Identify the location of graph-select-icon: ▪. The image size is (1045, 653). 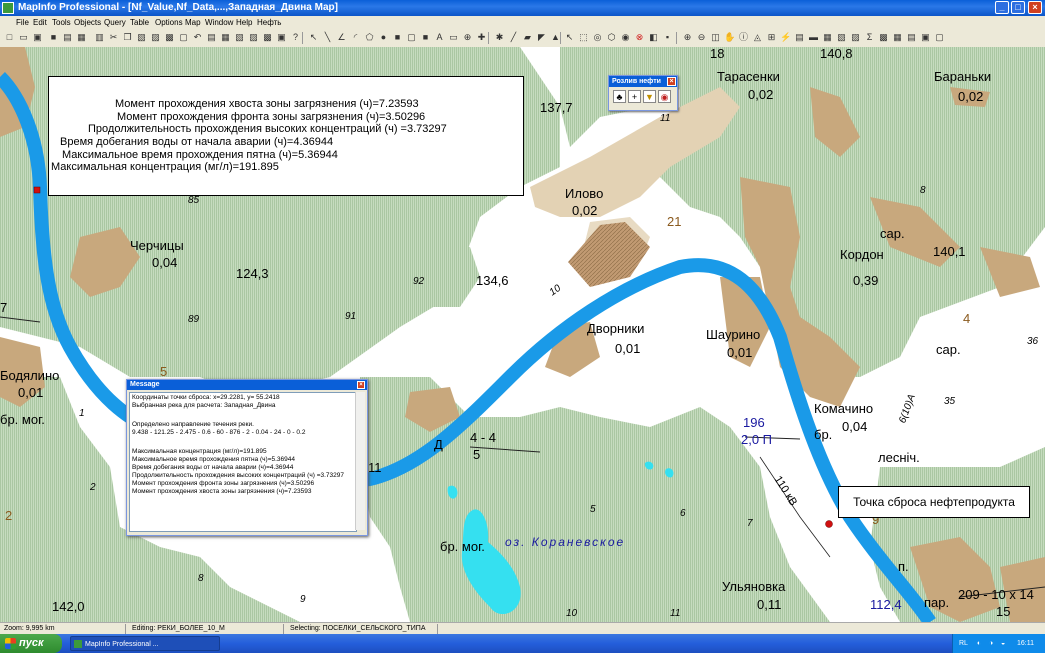
(667, 37).